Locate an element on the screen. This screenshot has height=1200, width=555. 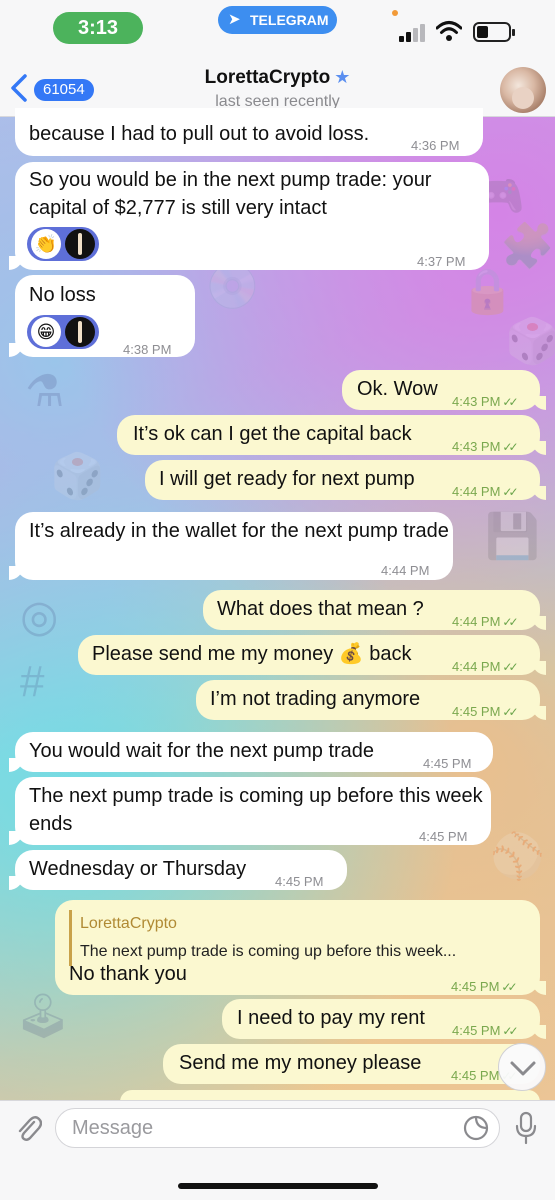
chat-title: LorettaCrypto is located at coordinates (267, 77).